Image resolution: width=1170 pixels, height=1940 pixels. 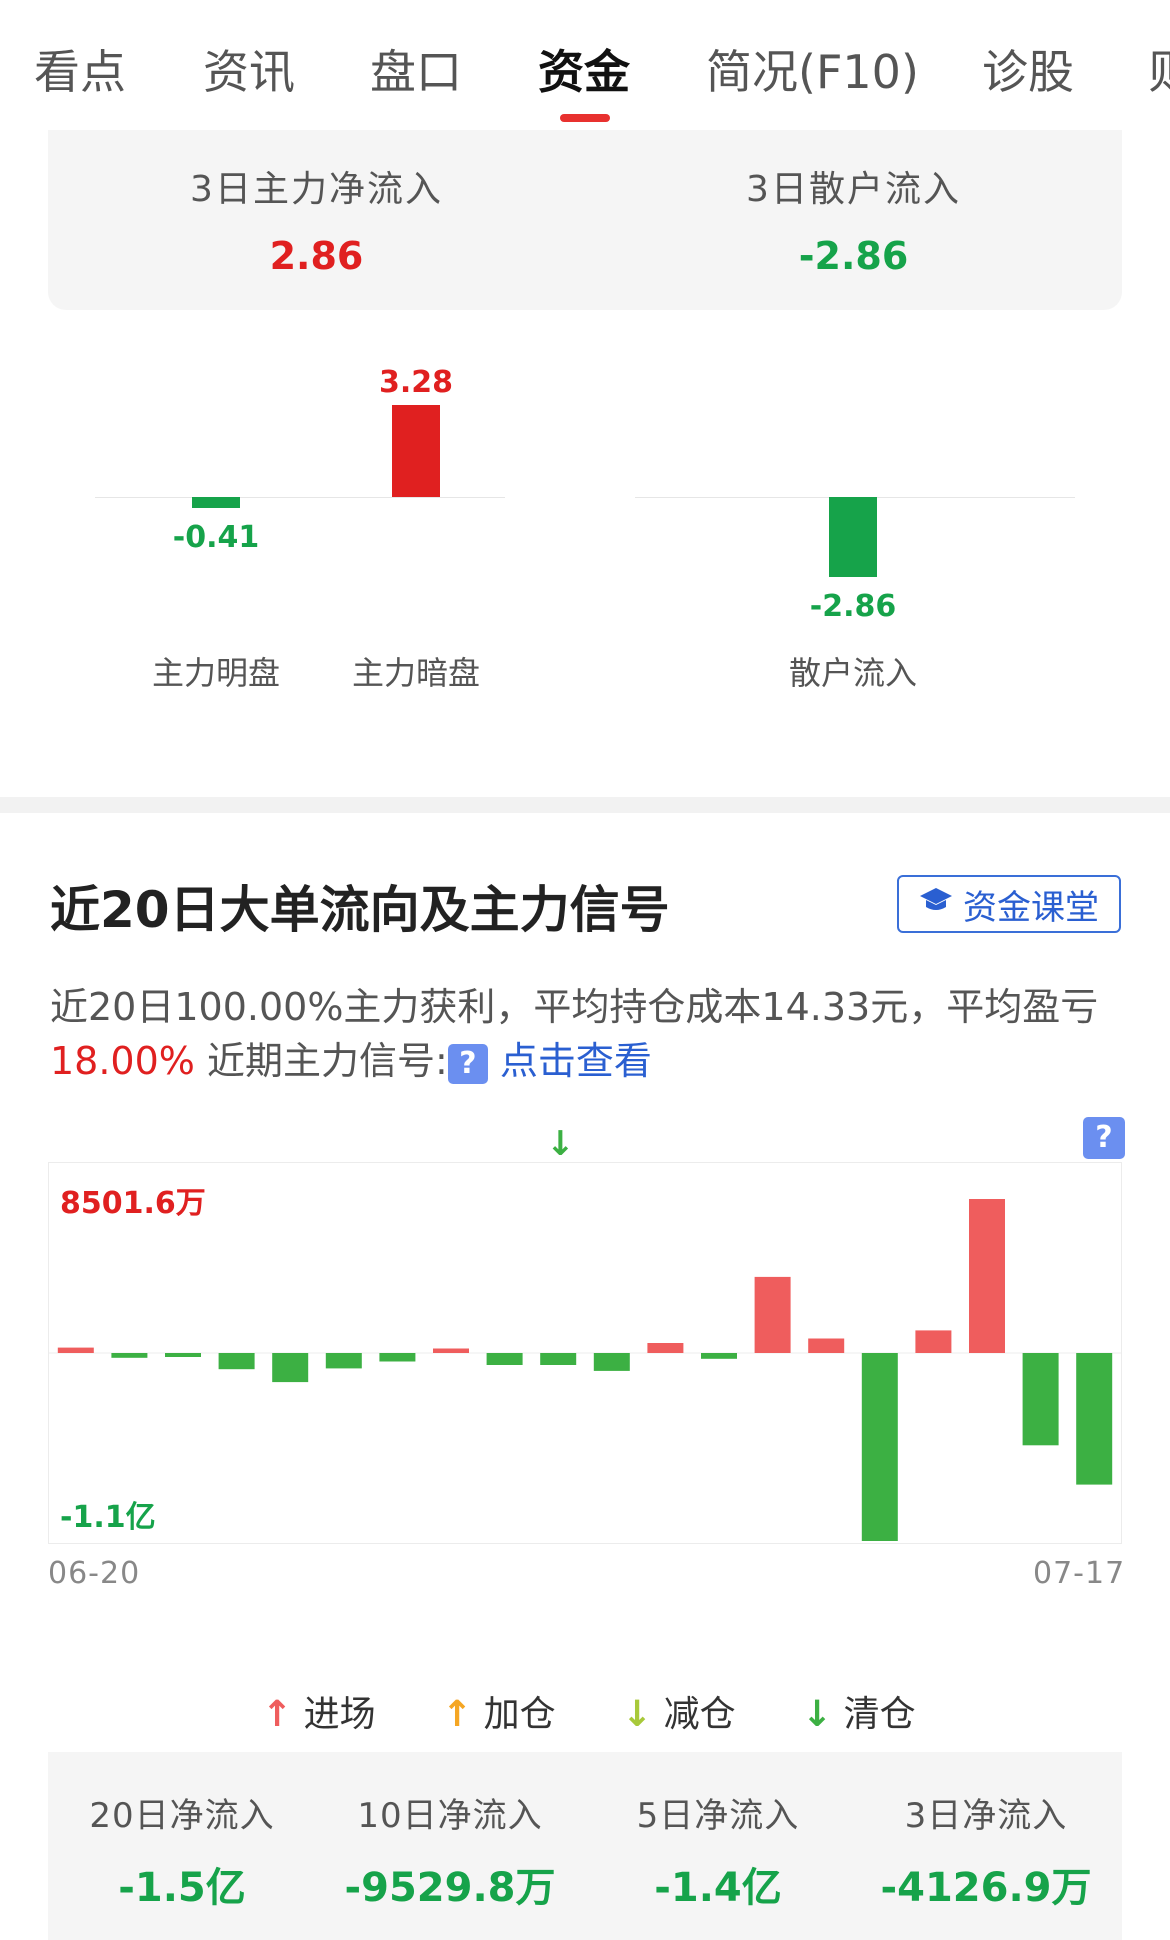 I want to click on mini-bar-main-dark, so click(x=416, y=451).